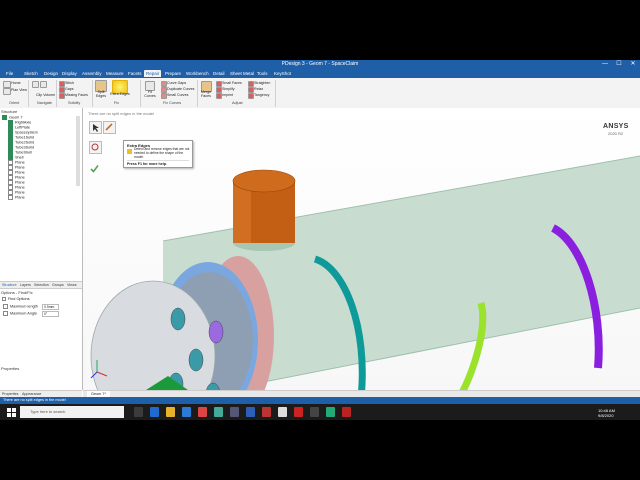  I want to click on clip-volume-button: Clip Volume, so click(45, 95).